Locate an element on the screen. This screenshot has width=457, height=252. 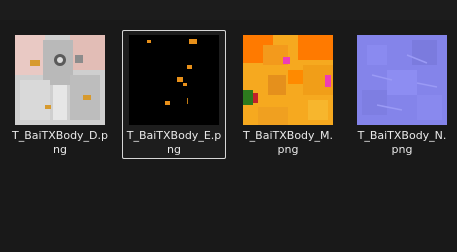
file-name: T_BaiTXBody_D.p ng is located at coordinates (60, 143).